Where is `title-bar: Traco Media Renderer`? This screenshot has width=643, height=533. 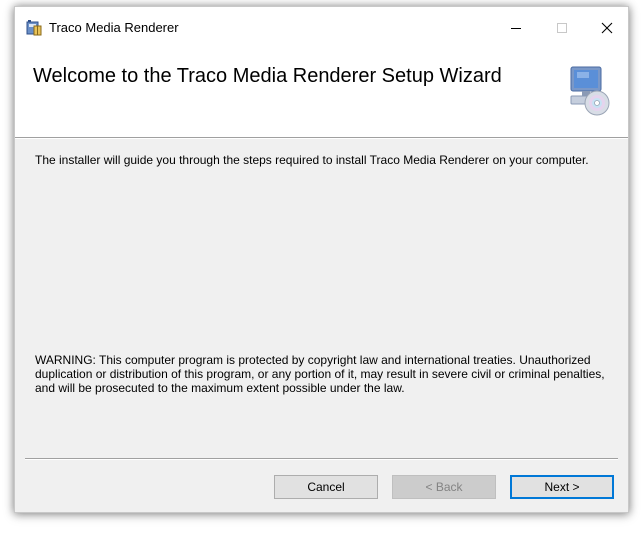
title-bar: Traco Media Renderer is located at coordinates (321, 28).